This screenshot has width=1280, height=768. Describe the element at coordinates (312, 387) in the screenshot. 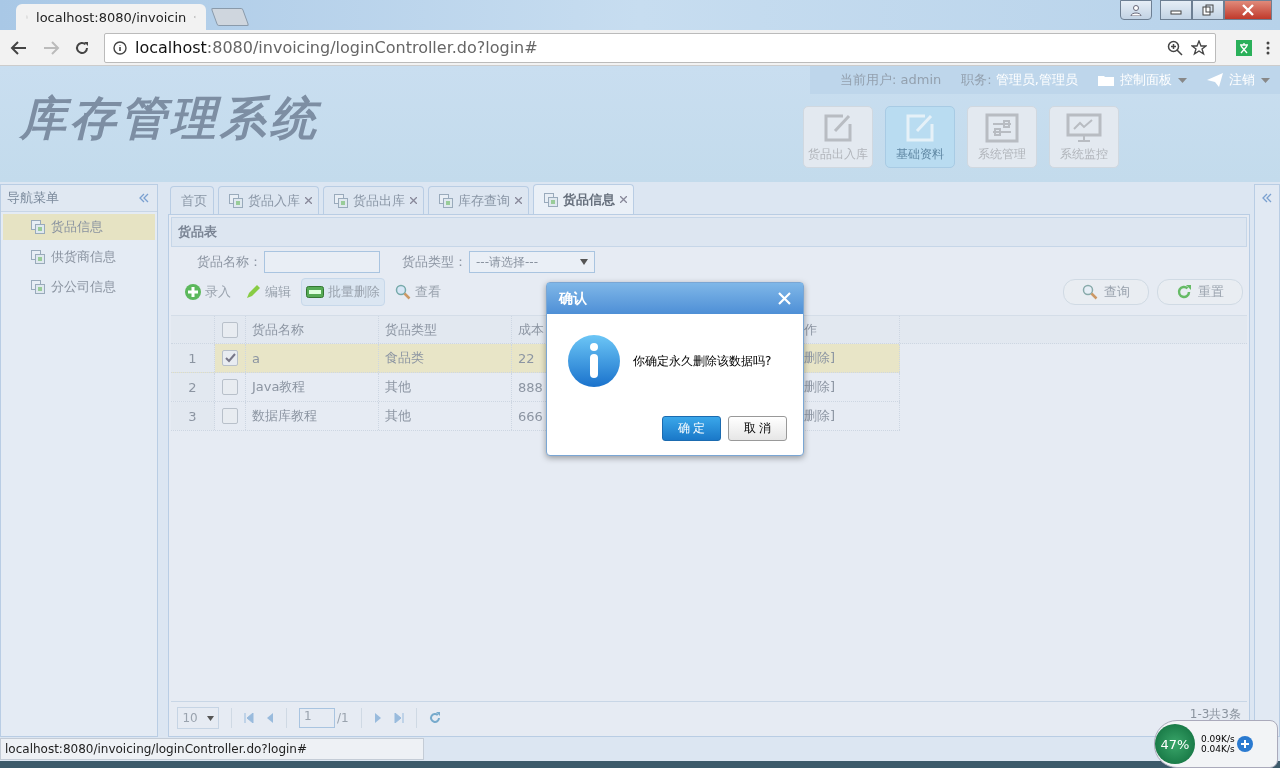

I see `table-cell: Java教程` at that location.